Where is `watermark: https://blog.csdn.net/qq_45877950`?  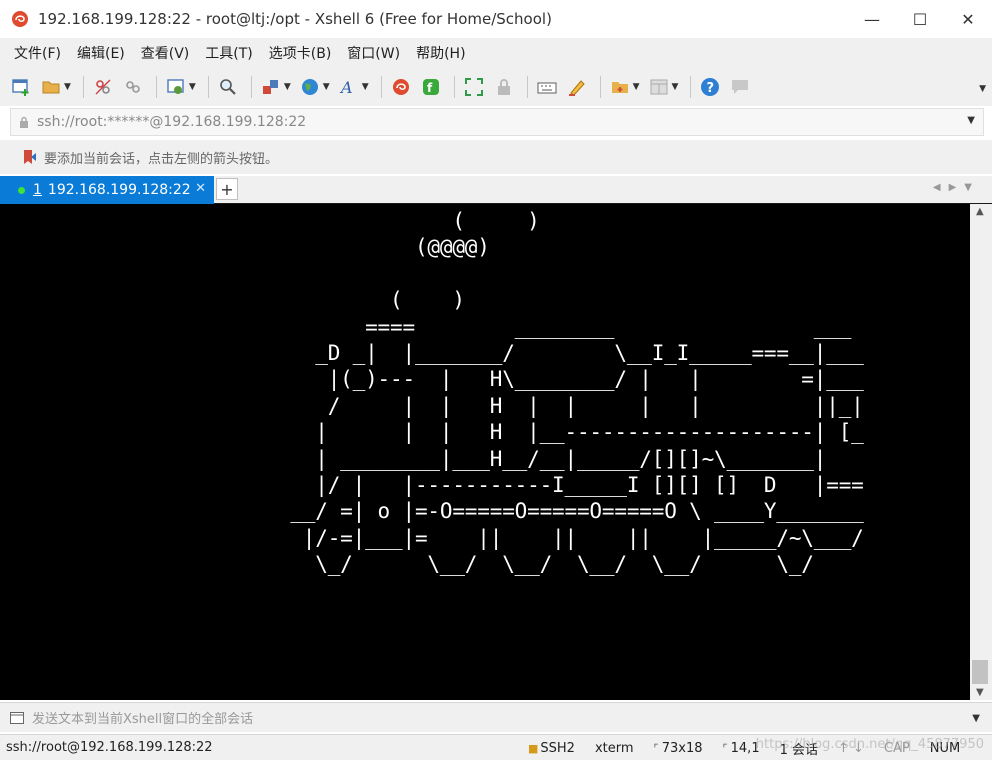 watermark: https://blog.csdn.net/qq_45877950 is located at coordinates (869, 744).